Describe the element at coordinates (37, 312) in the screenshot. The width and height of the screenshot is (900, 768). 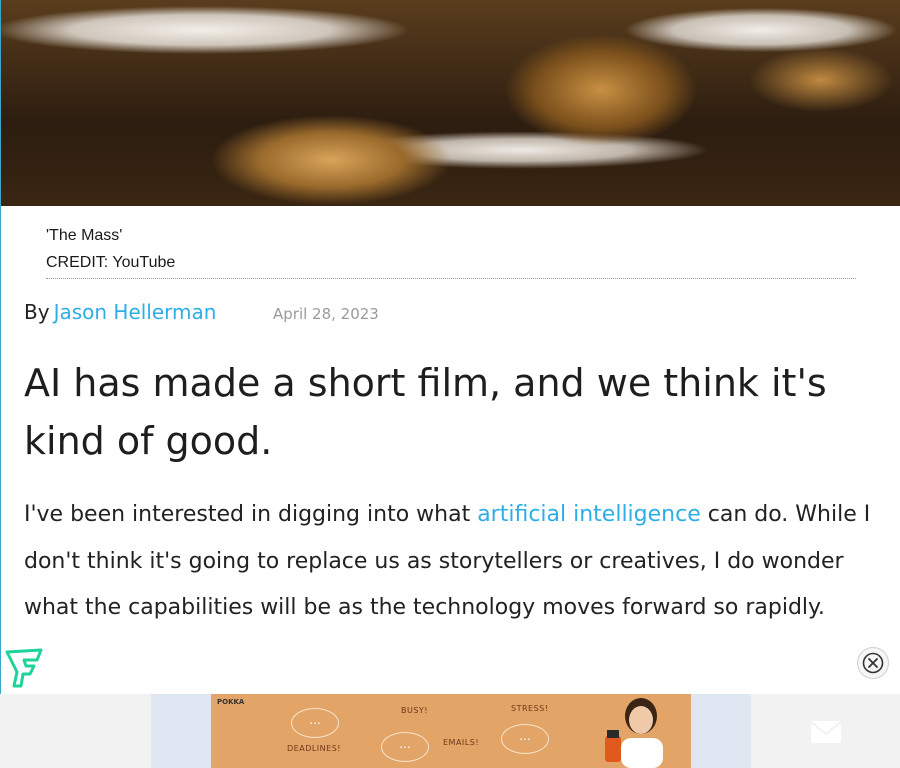
I see `byline-prefix: By` at that location.